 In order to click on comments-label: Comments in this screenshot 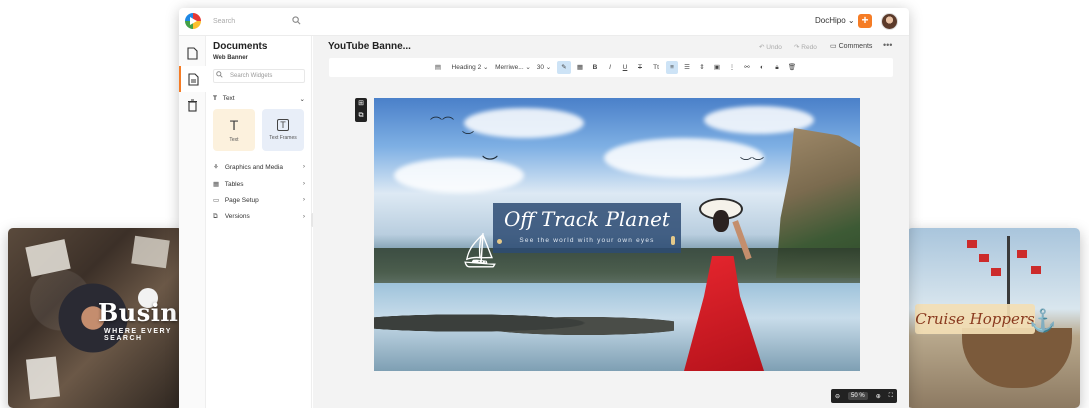, I will do `click(855, 46)`.